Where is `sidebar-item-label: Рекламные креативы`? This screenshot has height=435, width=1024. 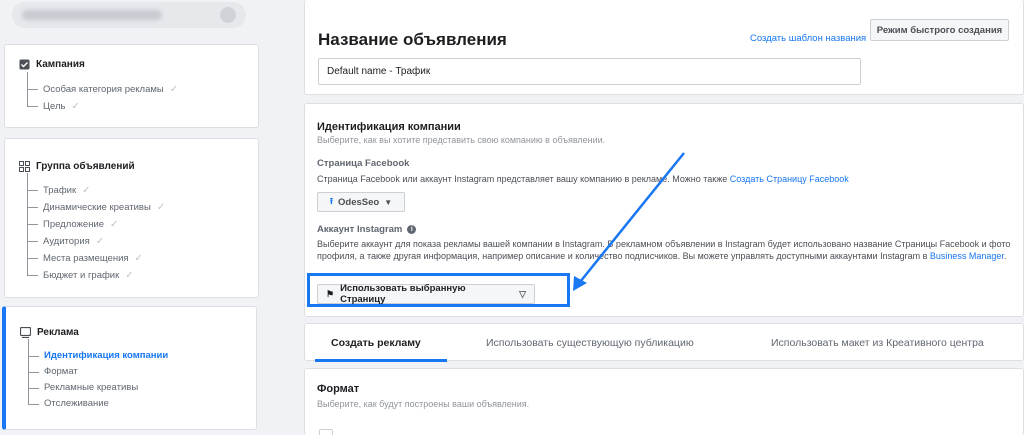
sidebar-item-label: Рекламные креативы is located at coordinates (91, 387).